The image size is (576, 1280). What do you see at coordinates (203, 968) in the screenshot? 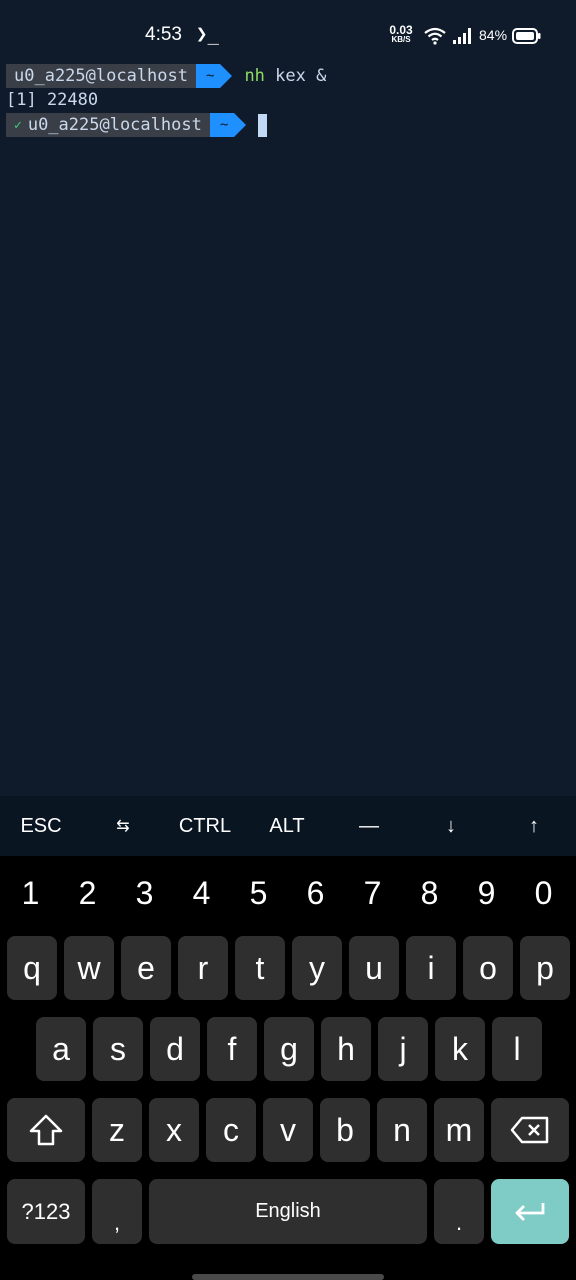
I see `key-r: r` at bounding box center [203, 968].